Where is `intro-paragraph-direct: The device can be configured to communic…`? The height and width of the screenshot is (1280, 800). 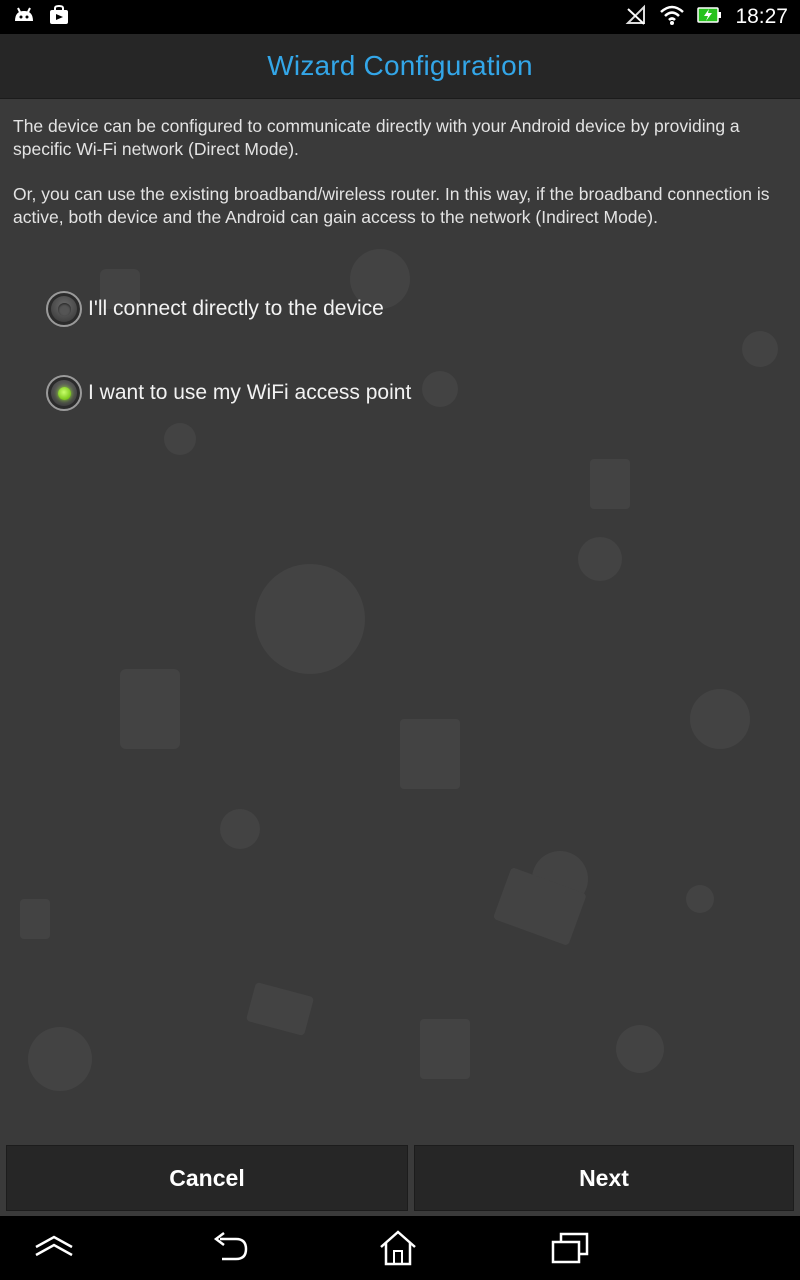
intro-paragraph-direct: The device can be configured to communic… is located at coordinates (376, 137).